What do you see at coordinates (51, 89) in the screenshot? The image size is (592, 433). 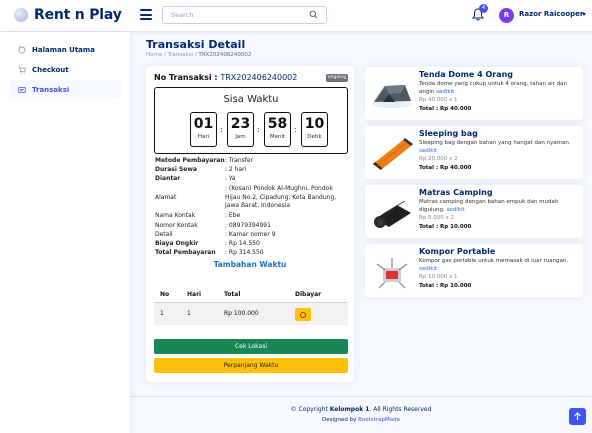 I see `sidebar-item-label: Transaksi` at bounding box center [51, 89].